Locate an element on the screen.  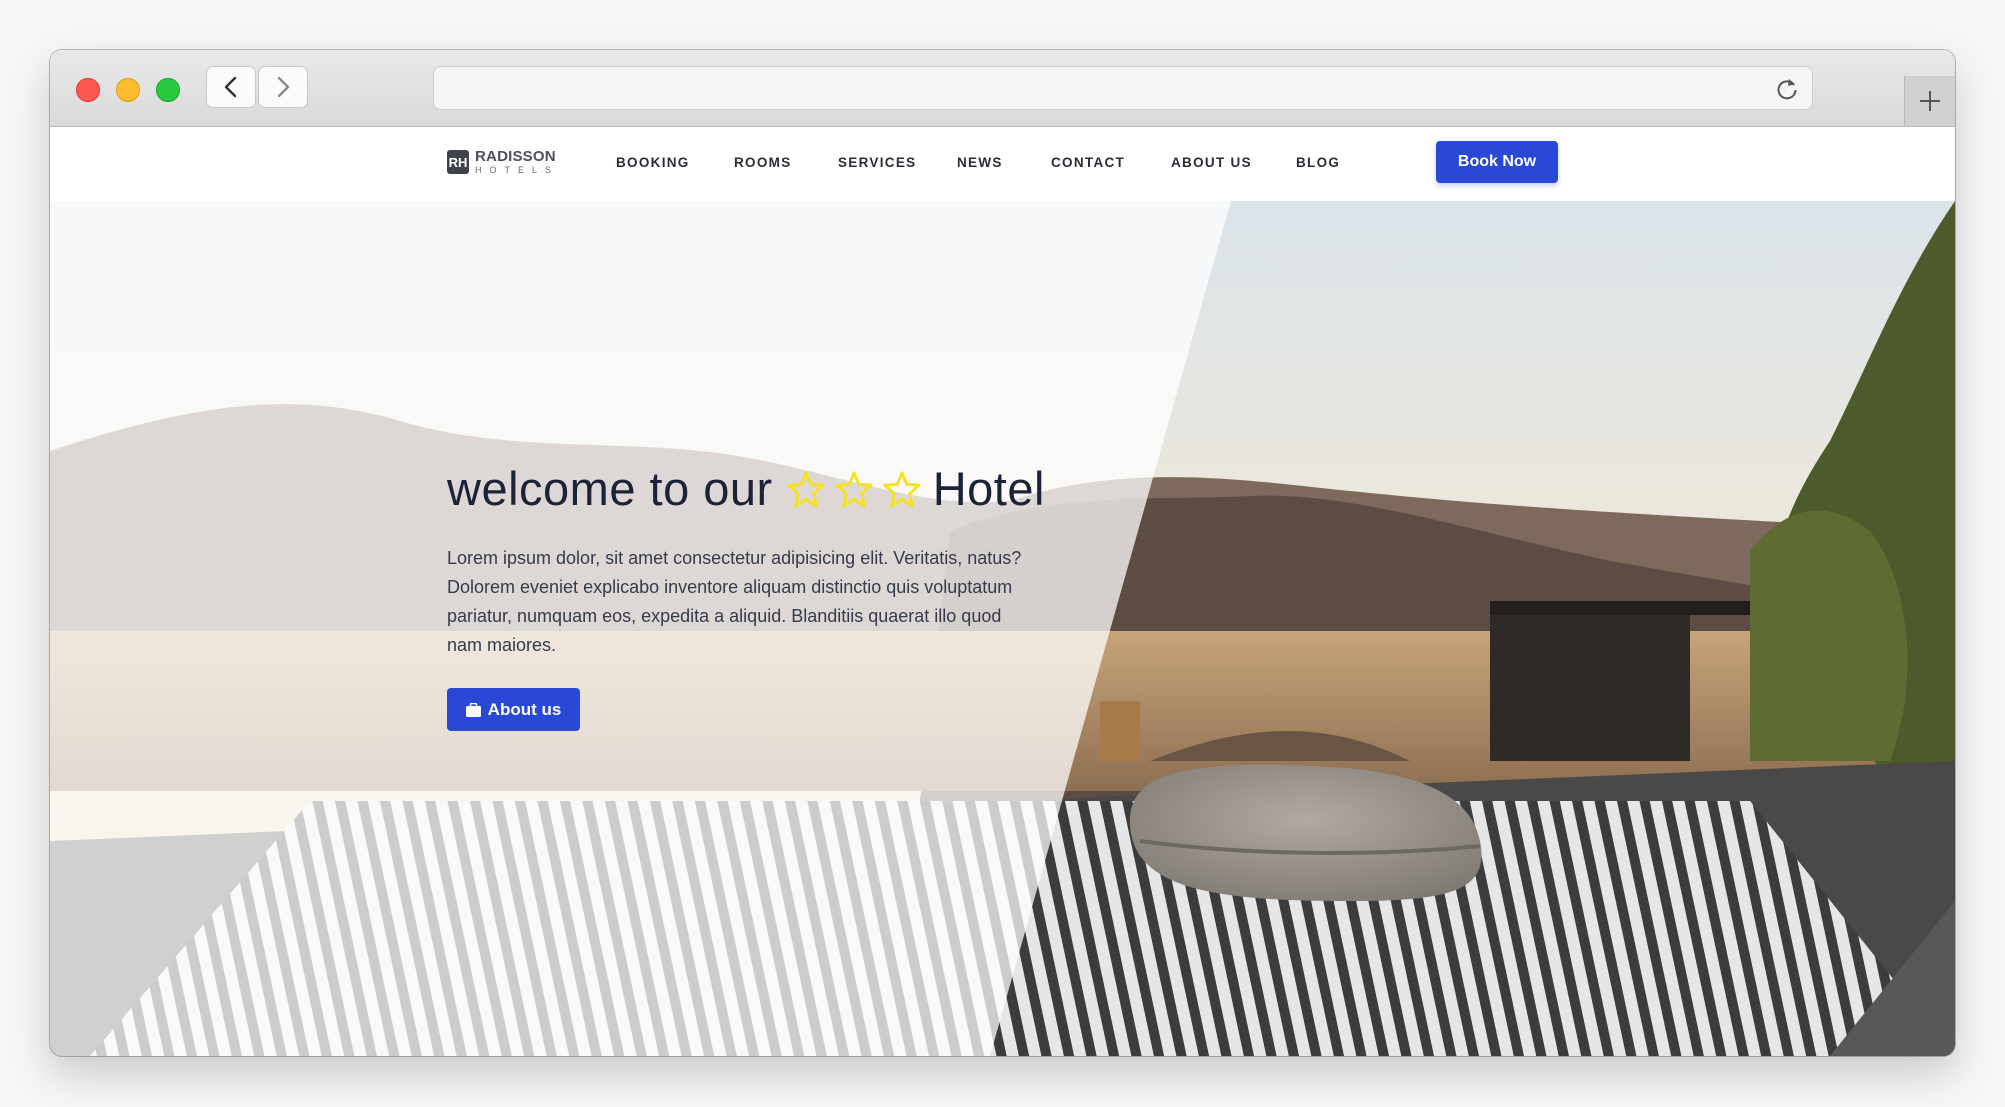
hero-title: welcome to our Hotel is located at coordinates (787, 488).